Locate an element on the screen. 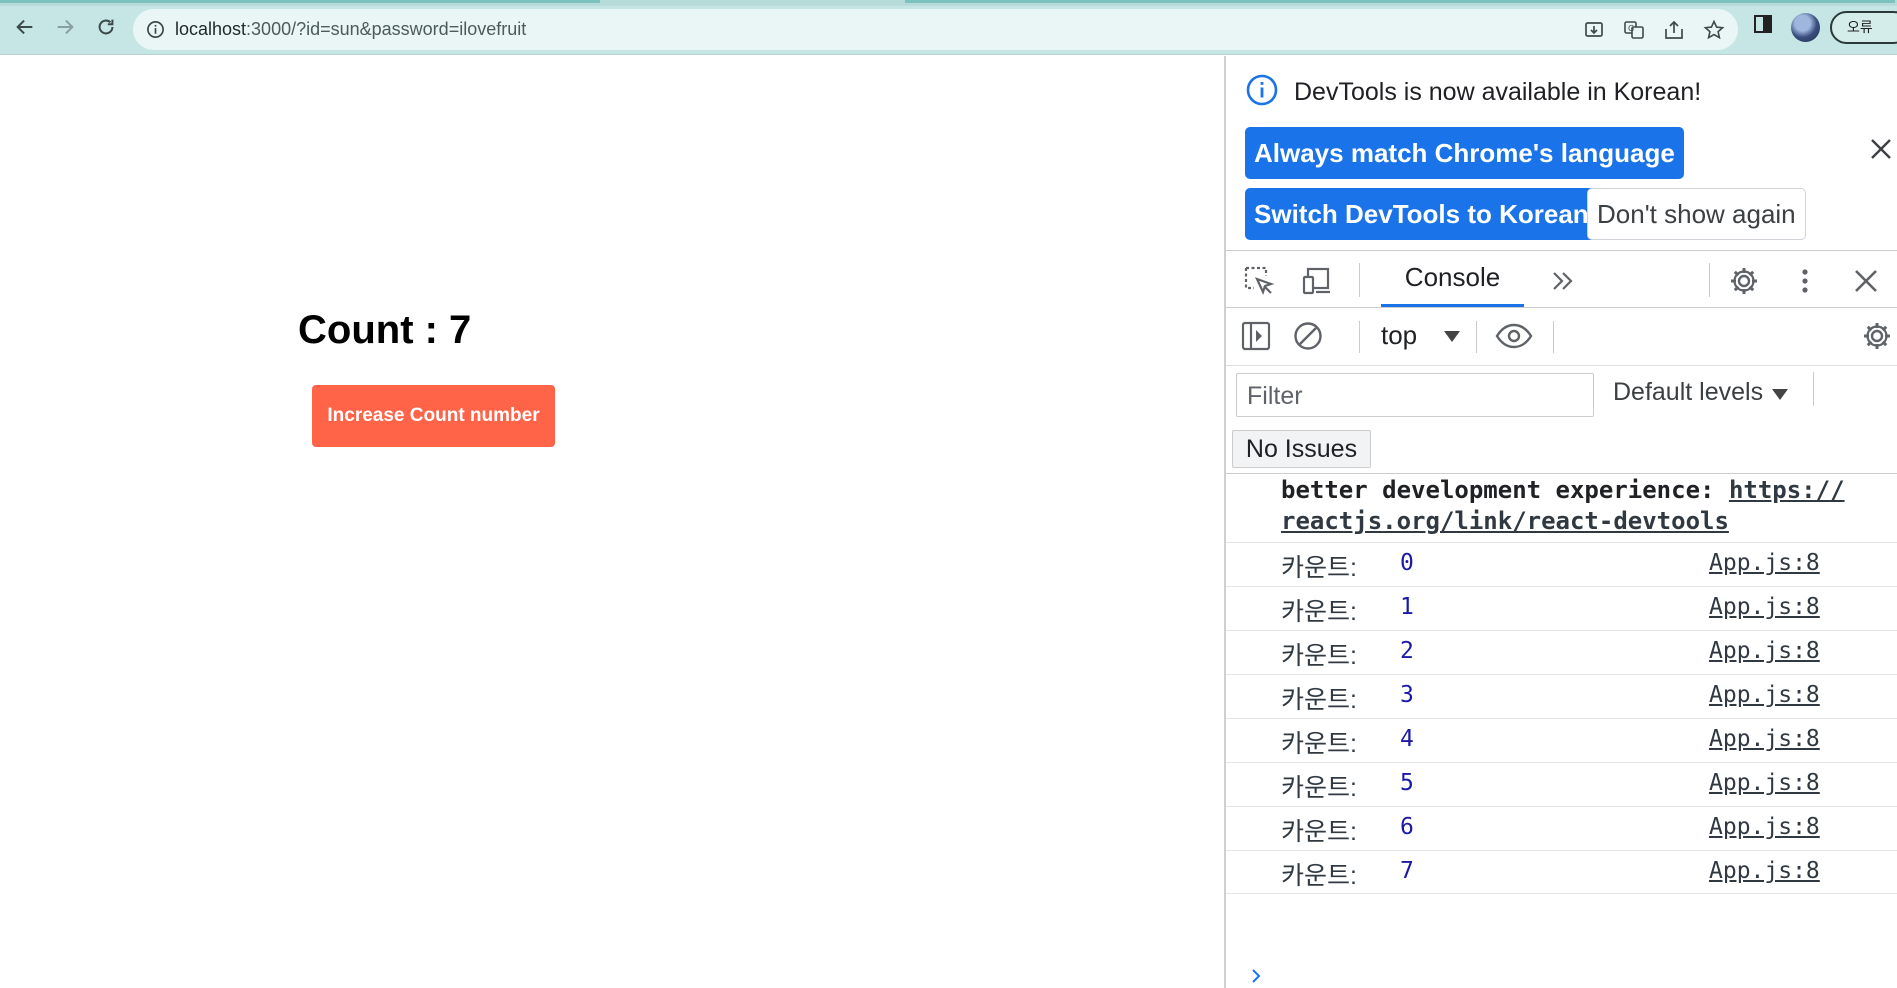 This screenshot has width=1897, height=988. context-selector: top is located at coordinates (1399, 335).